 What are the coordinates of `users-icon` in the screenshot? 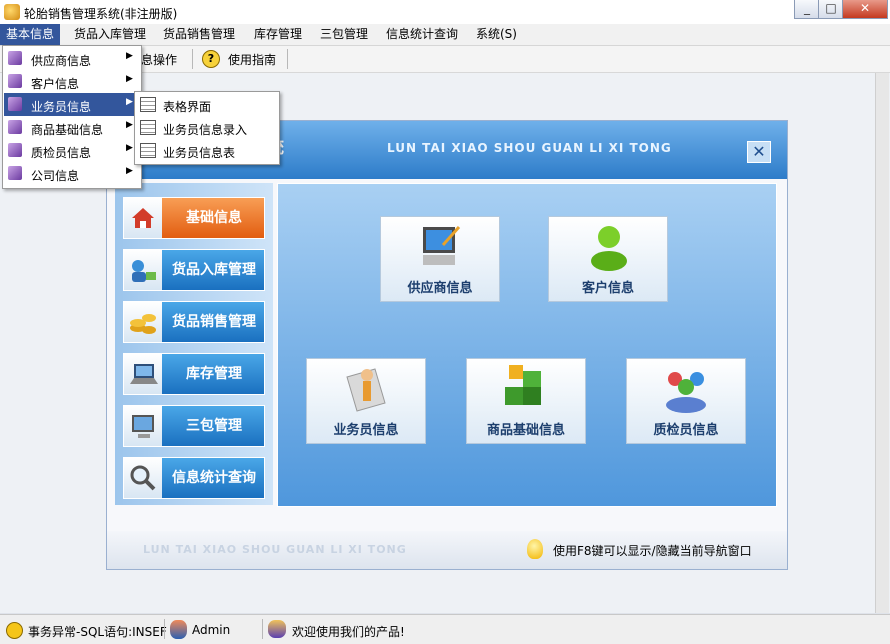 It's located at (277, 629).